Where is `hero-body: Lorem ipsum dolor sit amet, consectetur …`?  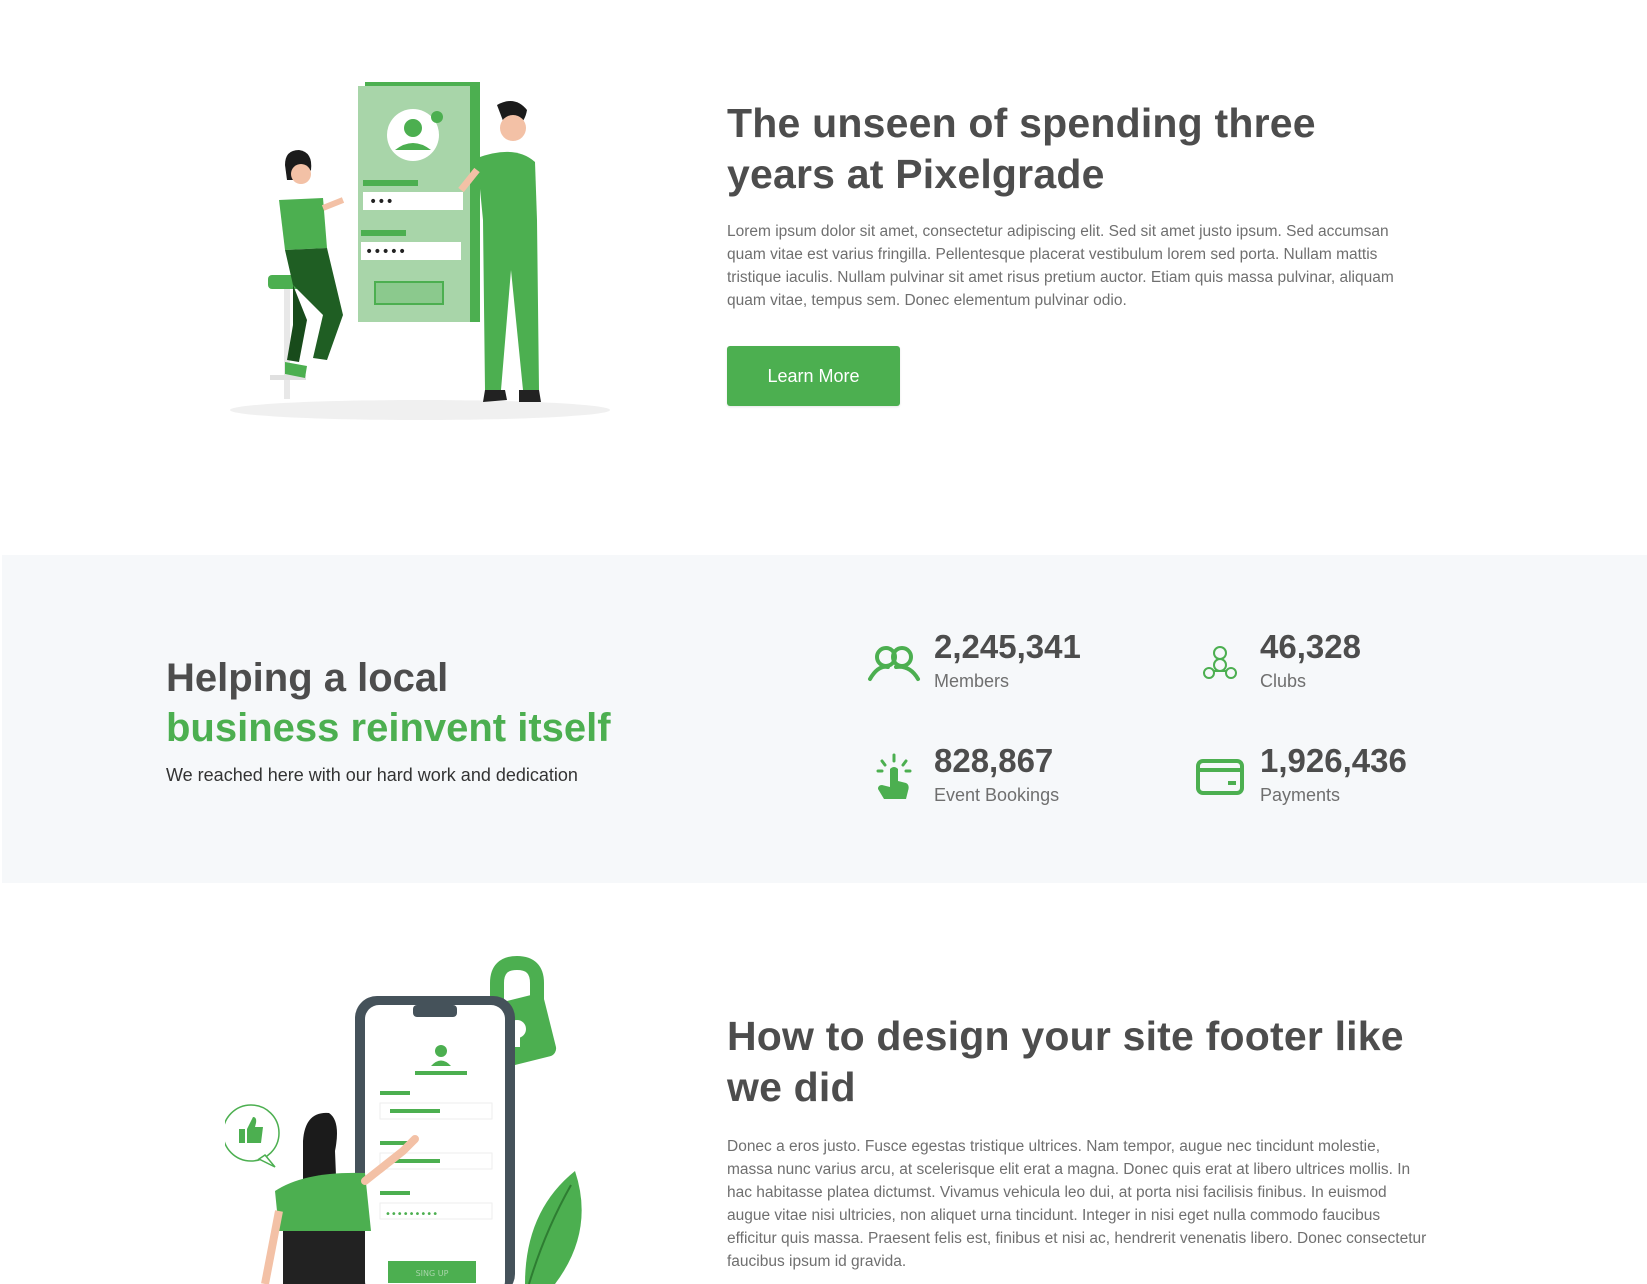
hero-body: Lorem ipsum dolor sit amet, consectetur … is located at coordinates (1060, 266).